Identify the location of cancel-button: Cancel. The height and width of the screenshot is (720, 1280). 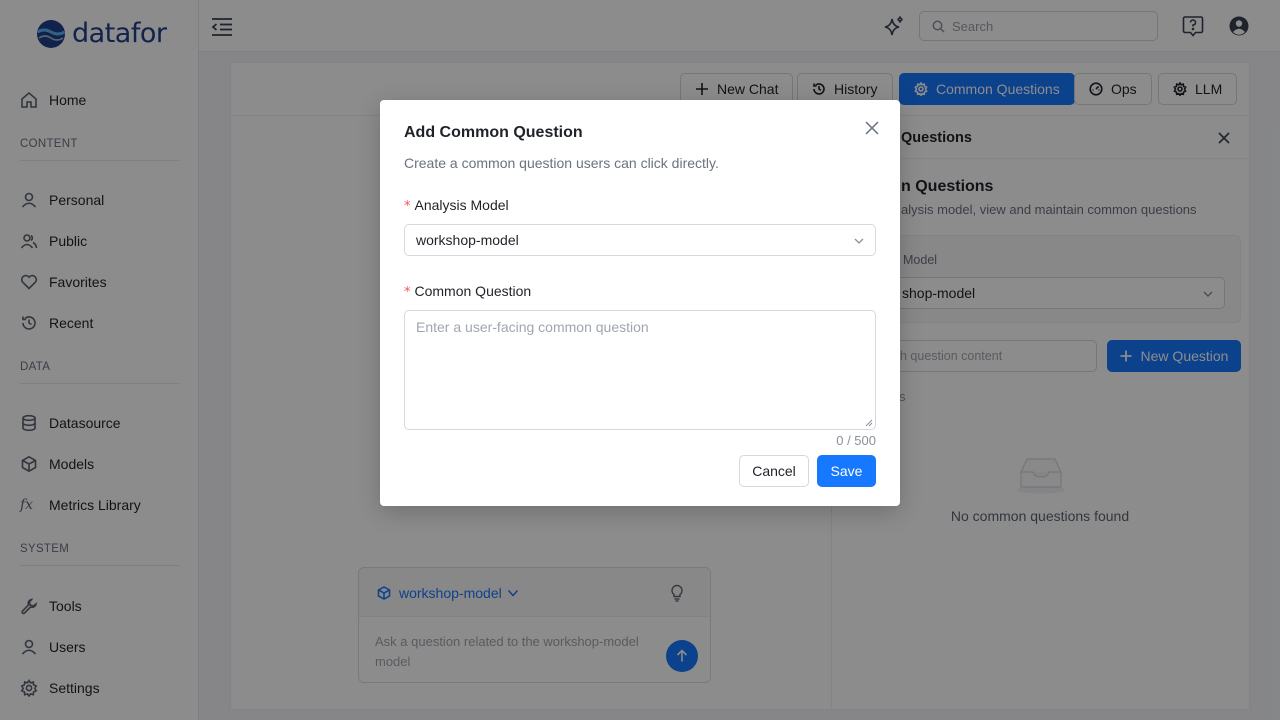
(774, 471).